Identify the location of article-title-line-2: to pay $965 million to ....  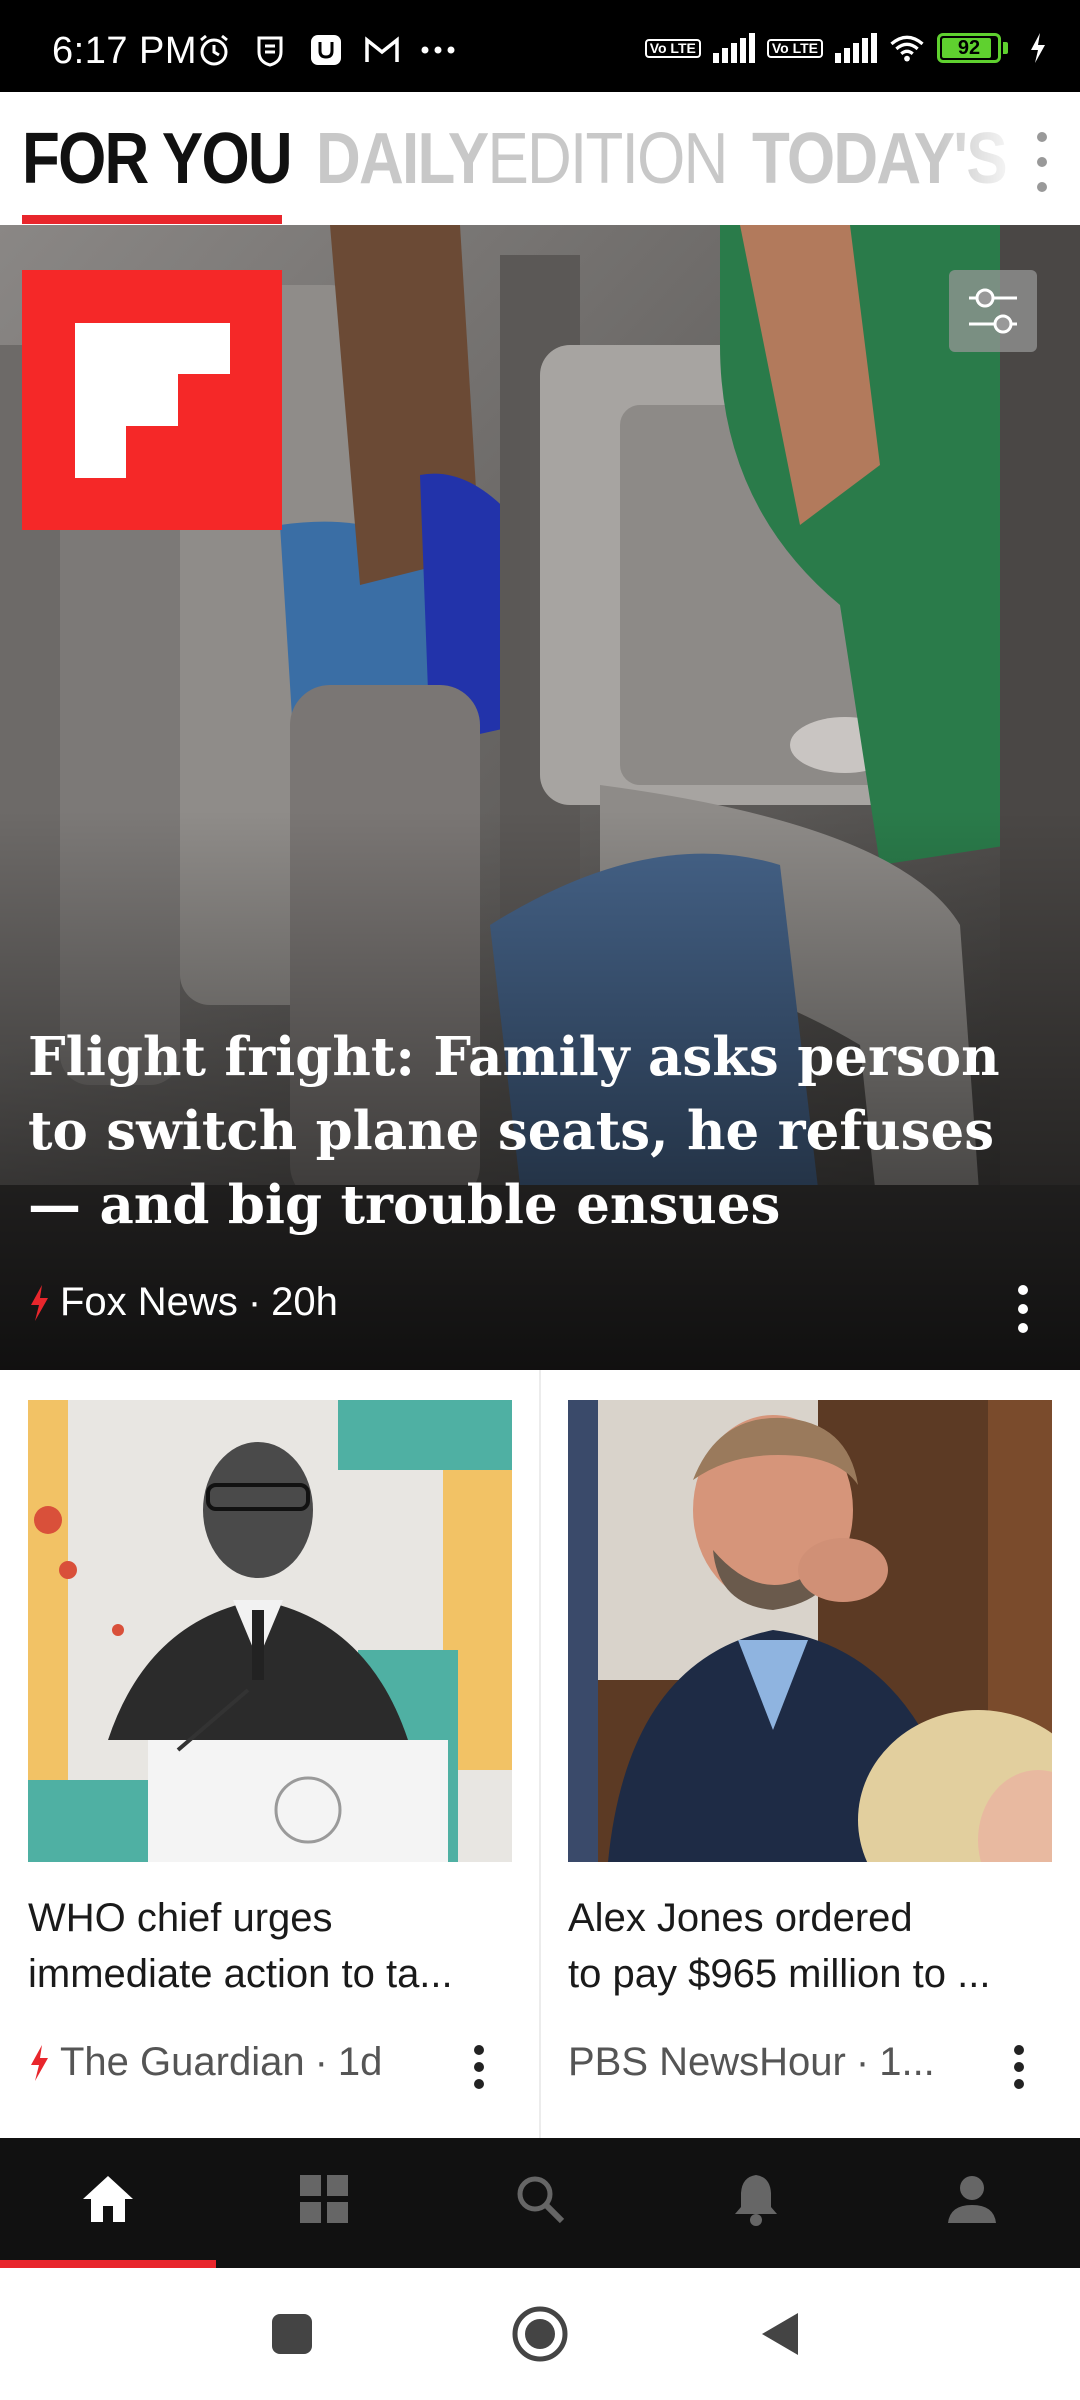
(779, 1974).